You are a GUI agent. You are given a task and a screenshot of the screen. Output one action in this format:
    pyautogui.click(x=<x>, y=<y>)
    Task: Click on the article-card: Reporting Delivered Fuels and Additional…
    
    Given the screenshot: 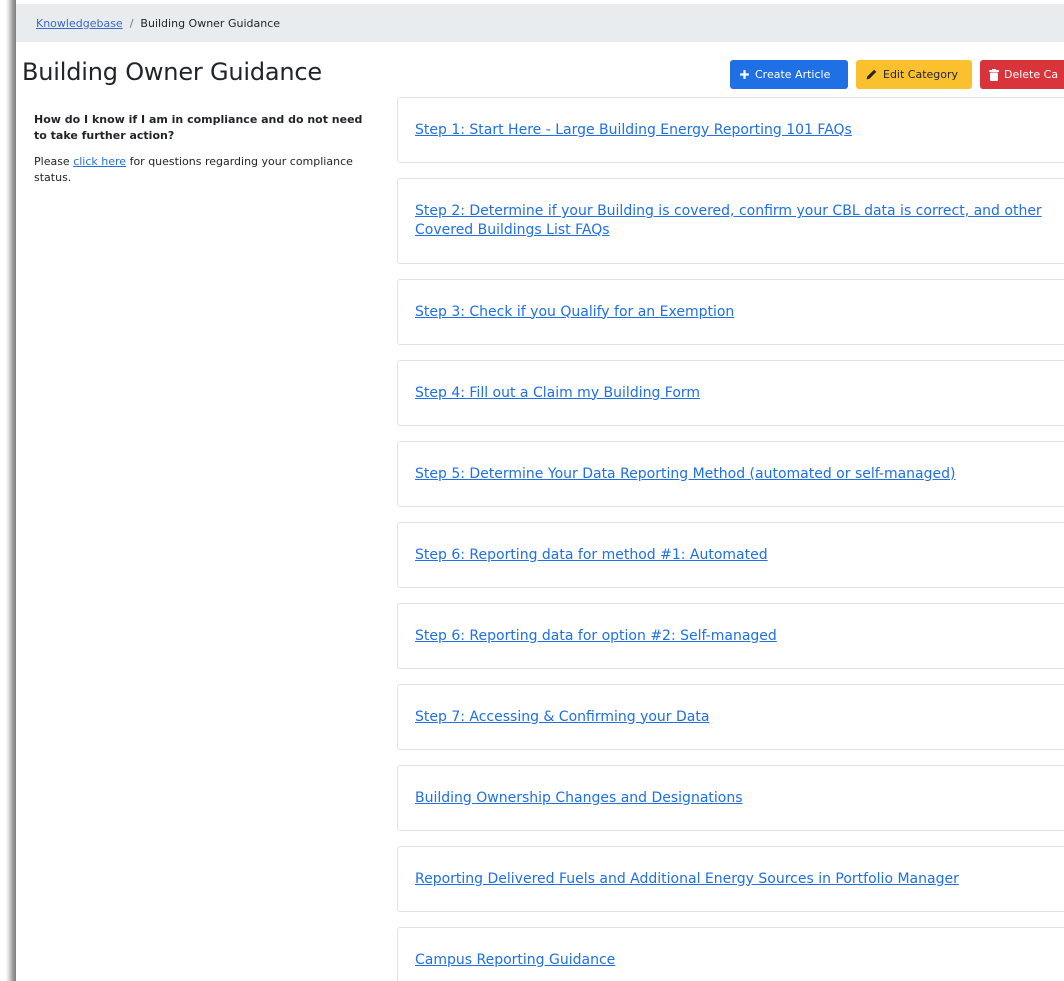 What is the action you would take?
    pyautogui.click(x=730, y=879)
    